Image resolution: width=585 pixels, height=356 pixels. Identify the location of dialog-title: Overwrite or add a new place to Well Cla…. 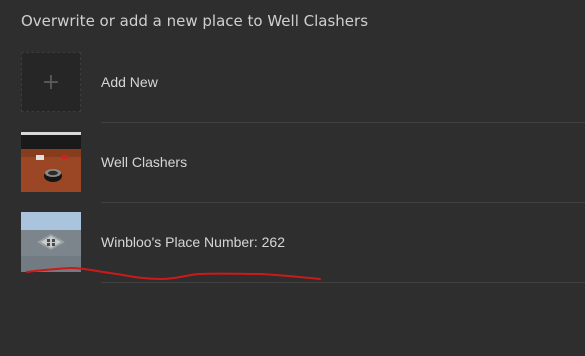
(195, 21).